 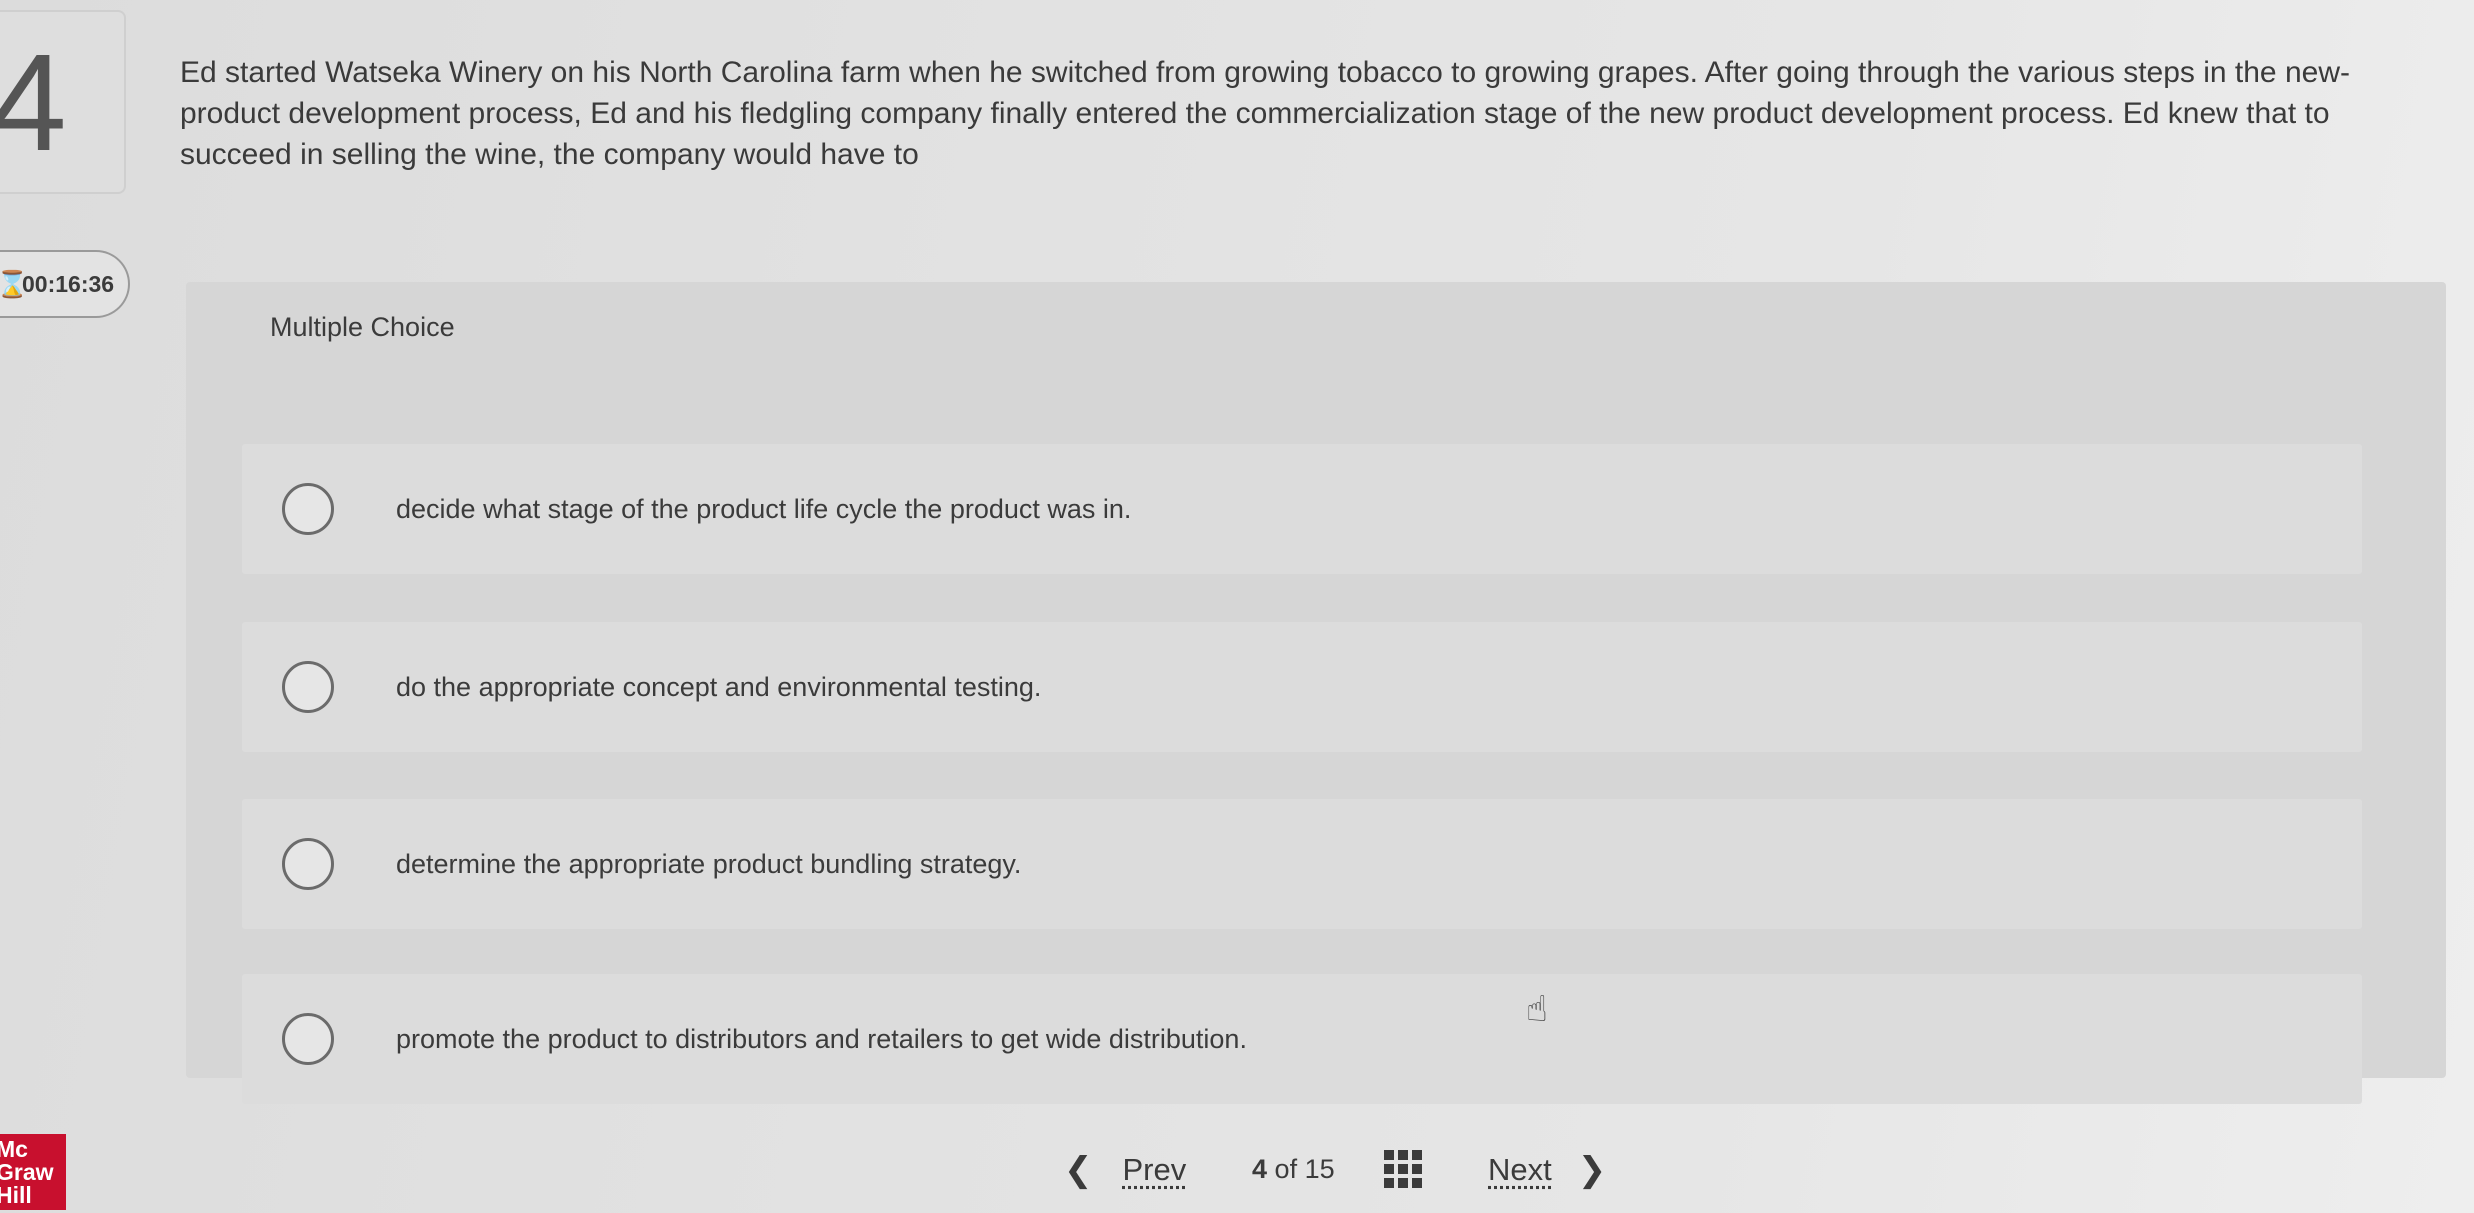 What do you see at coordinates (1154, 1169) in the screenshot?
I see `prev-label: Prev` at bounding box center [1154, 1169].